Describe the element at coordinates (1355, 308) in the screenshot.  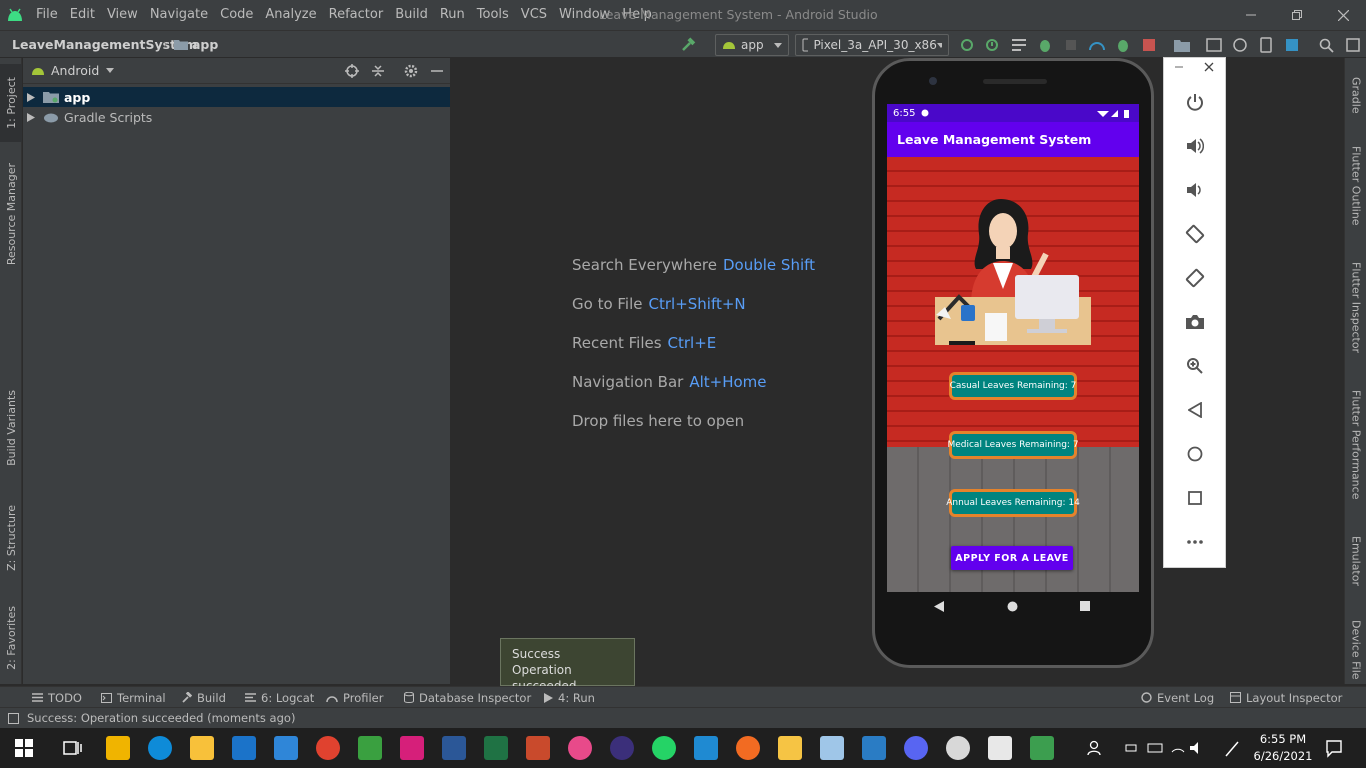
I see `tab-flutter-inspector: Flutter Inspector` at that location.